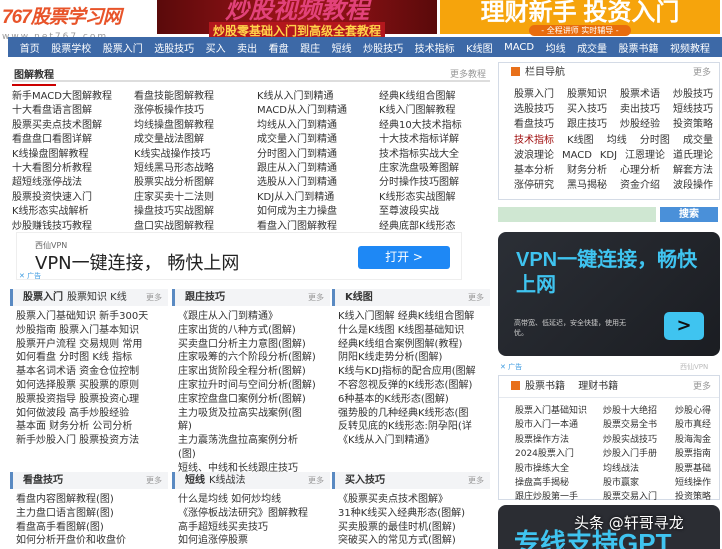  I want to click on list-item: 庄家控盘盘口案例分析(图解), so click(251, 400).